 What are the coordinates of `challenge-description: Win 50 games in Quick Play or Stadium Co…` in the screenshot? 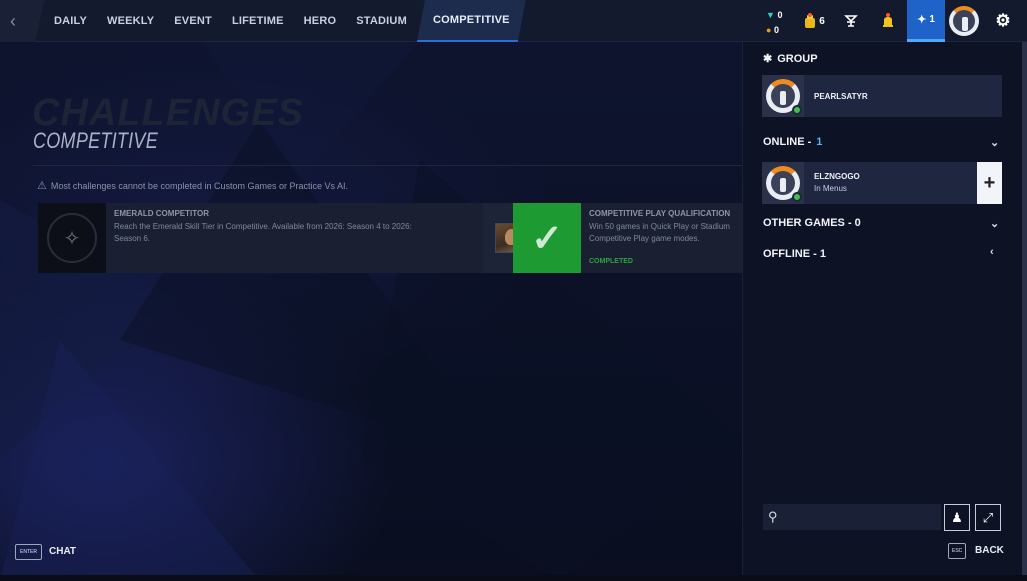 It's located at (659, 232).